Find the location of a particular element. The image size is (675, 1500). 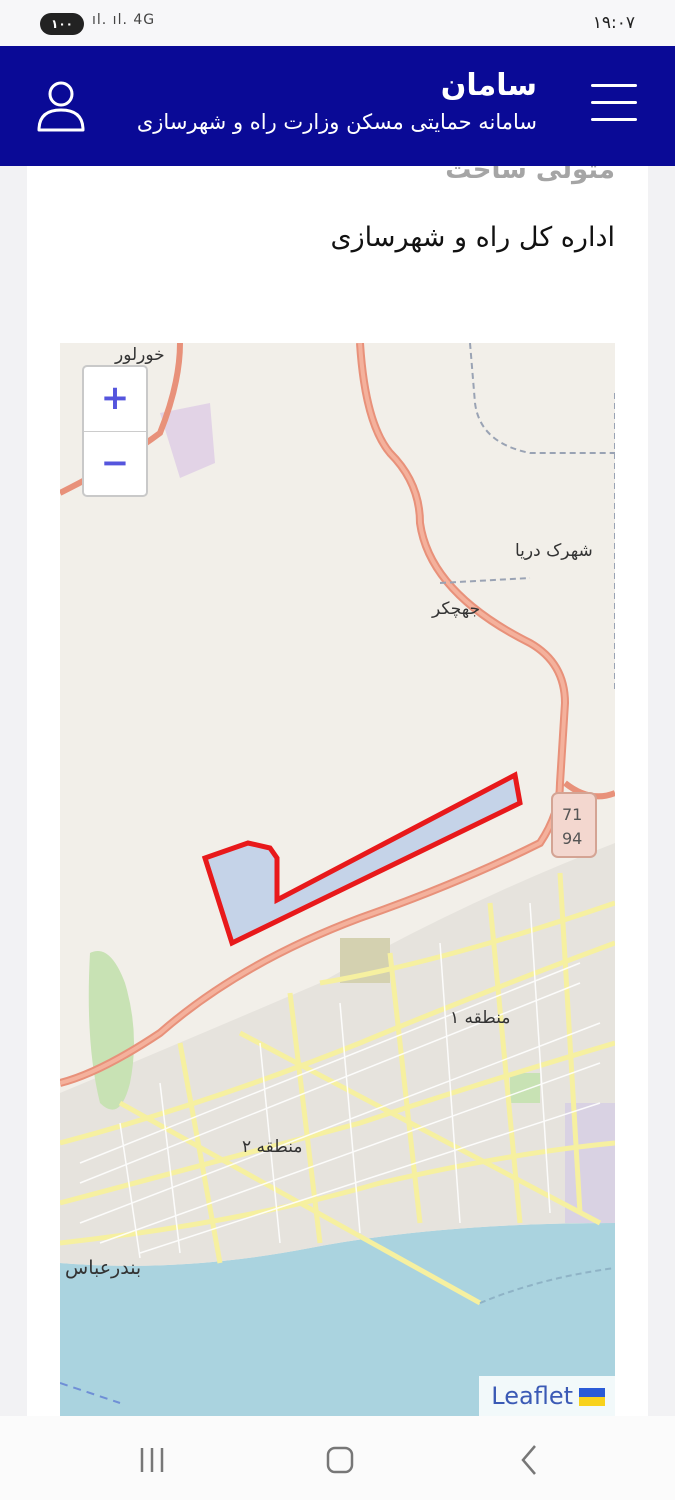

hamburger-menu-icon is located at coordinates (614, 104).